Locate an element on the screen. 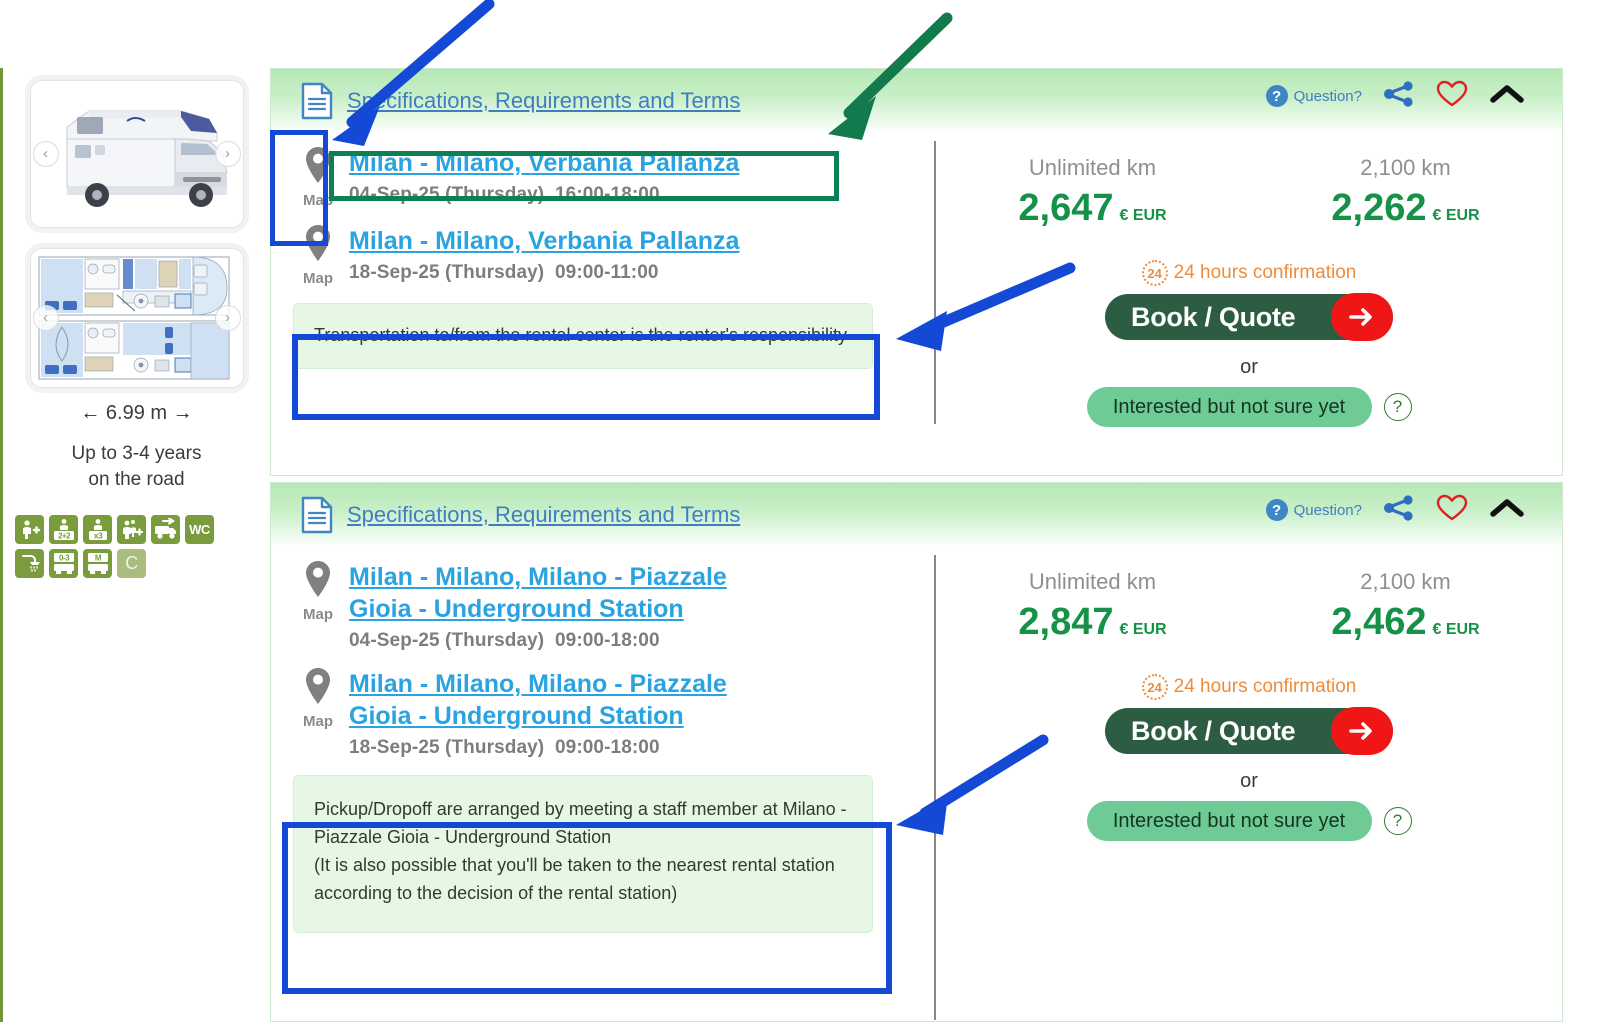  question-mark-icon: ? is located at coordinates (1276, 510).